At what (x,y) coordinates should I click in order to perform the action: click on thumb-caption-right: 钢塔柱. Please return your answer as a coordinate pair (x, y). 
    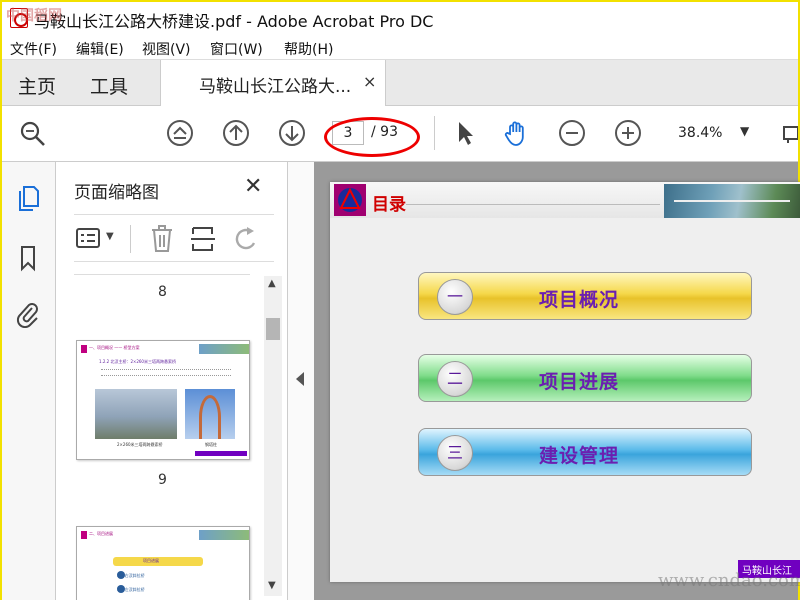
    Looking at the image, I should click on (211, 444).